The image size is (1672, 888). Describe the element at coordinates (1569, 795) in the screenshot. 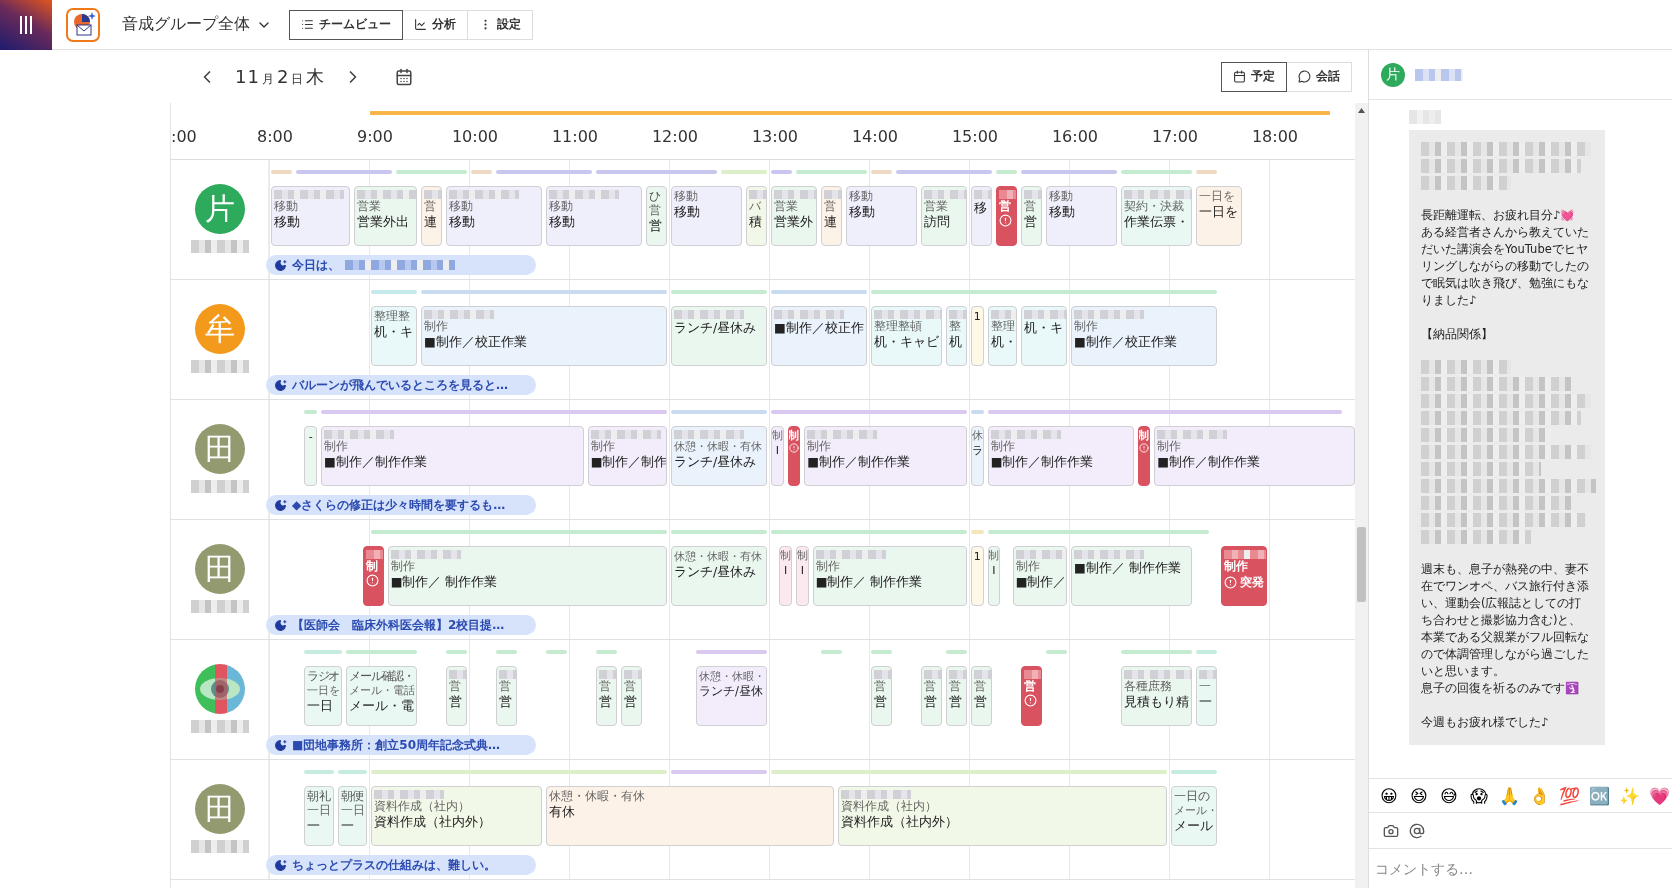

I see `emoji-reaction: 💯` at that location.